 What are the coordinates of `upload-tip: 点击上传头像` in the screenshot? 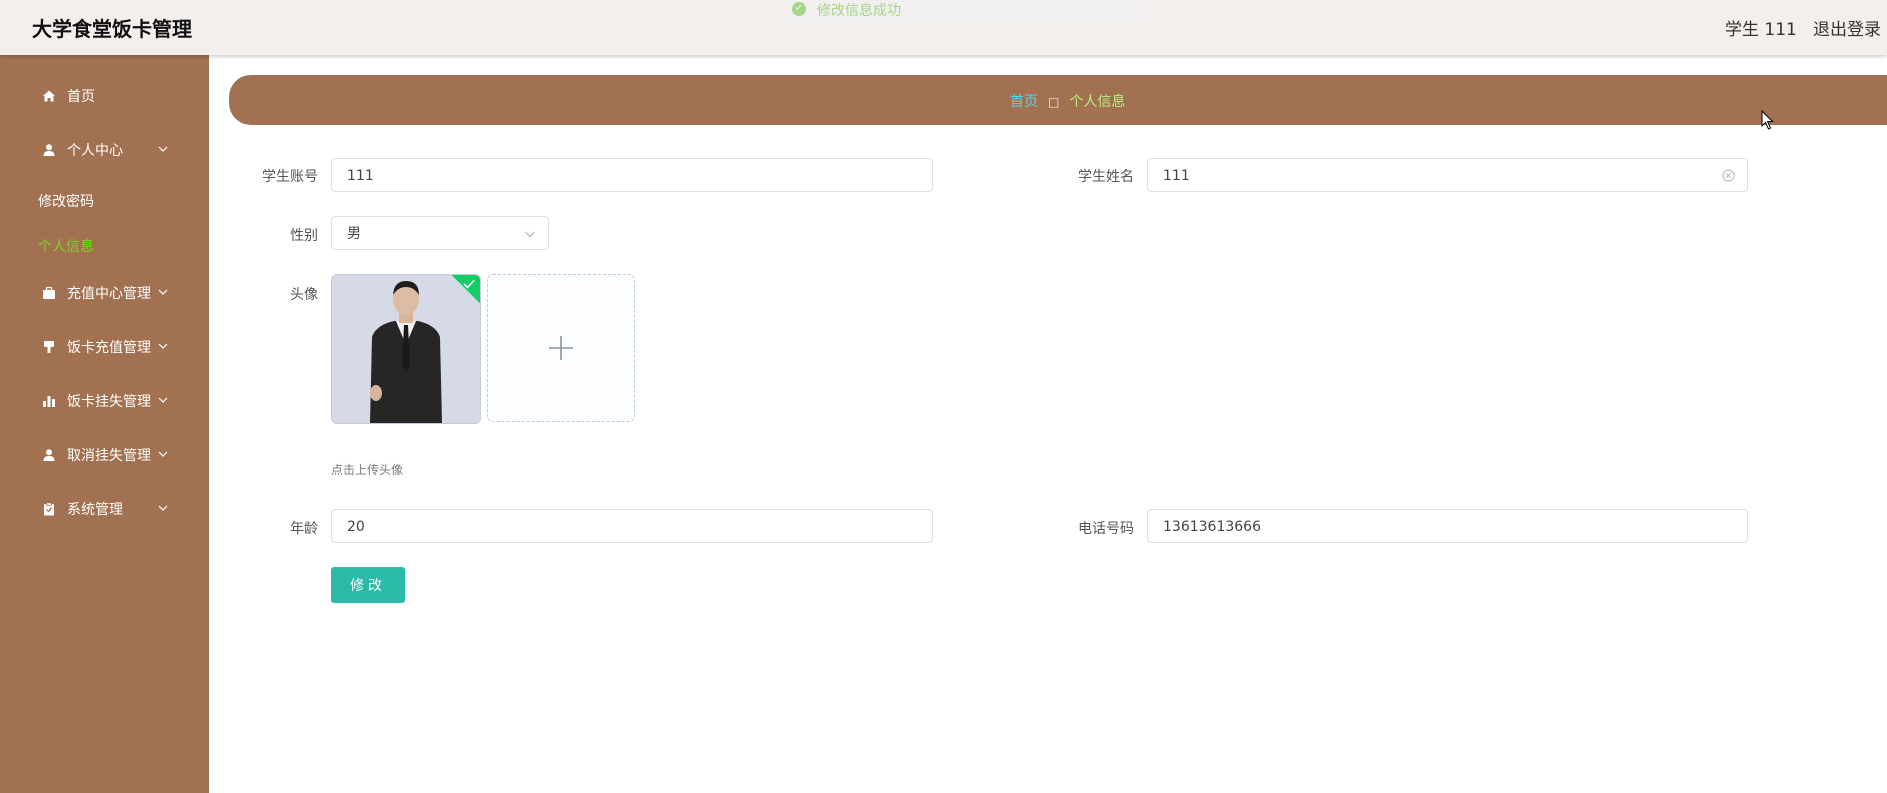 It's located at (367, 470).